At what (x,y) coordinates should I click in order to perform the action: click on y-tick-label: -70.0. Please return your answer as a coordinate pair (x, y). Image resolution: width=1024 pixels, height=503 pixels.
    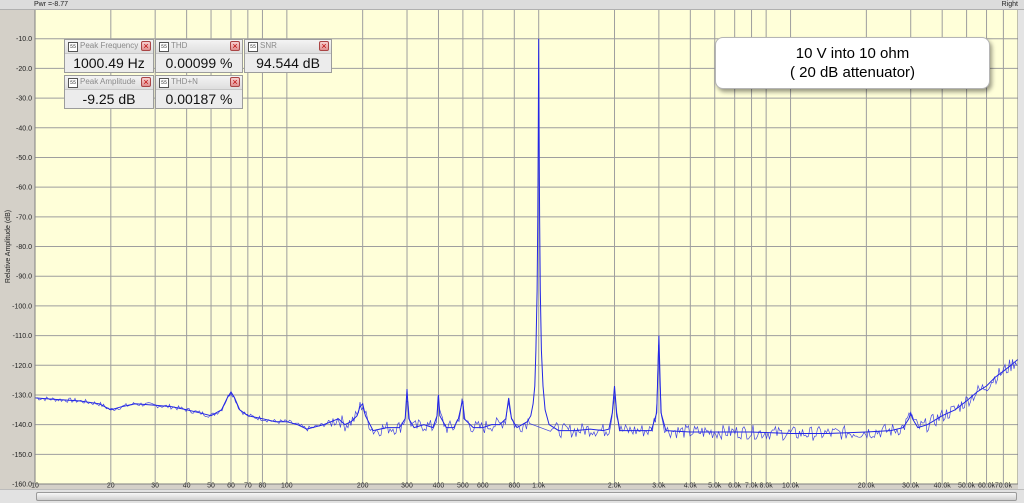
    Looking at the image, I should click on (24, 217).